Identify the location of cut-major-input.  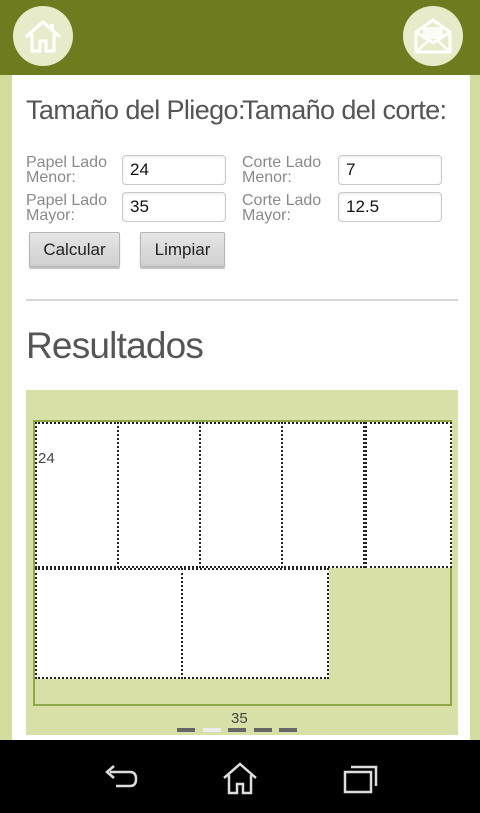
(390, 207).